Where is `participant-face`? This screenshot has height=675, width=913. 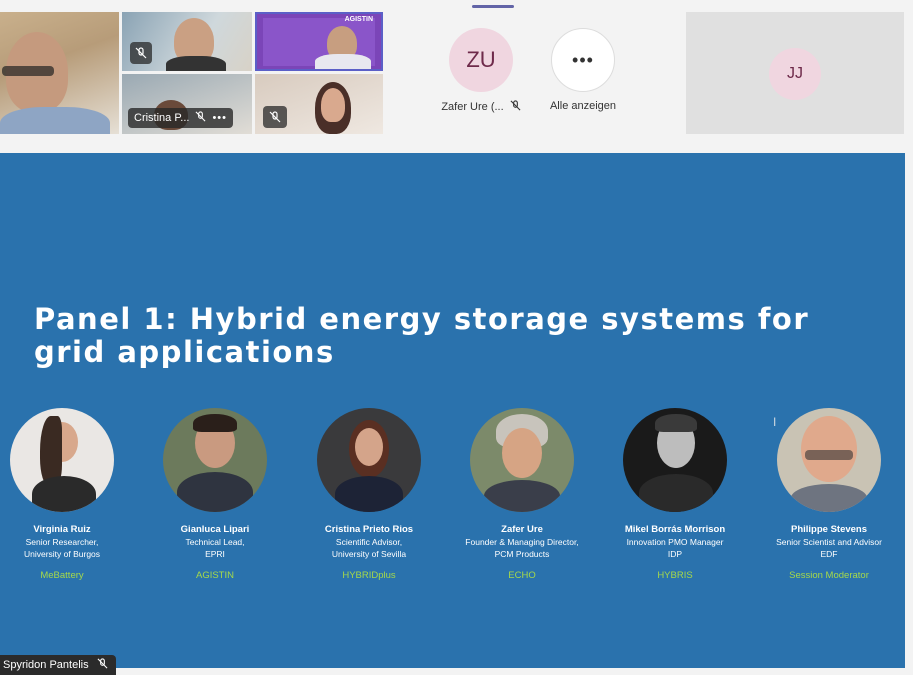
participant-face is located at coordinates (333, 105).